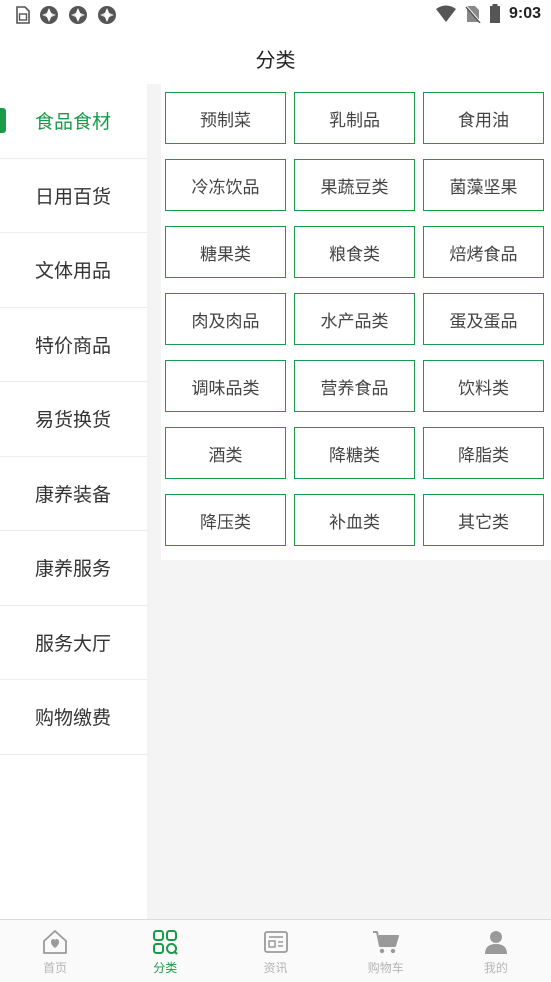 The image size is (551, 982). Describe the element at coordinates (495, 968) in the screenshot. I see `tab-label: 我的` at that location.